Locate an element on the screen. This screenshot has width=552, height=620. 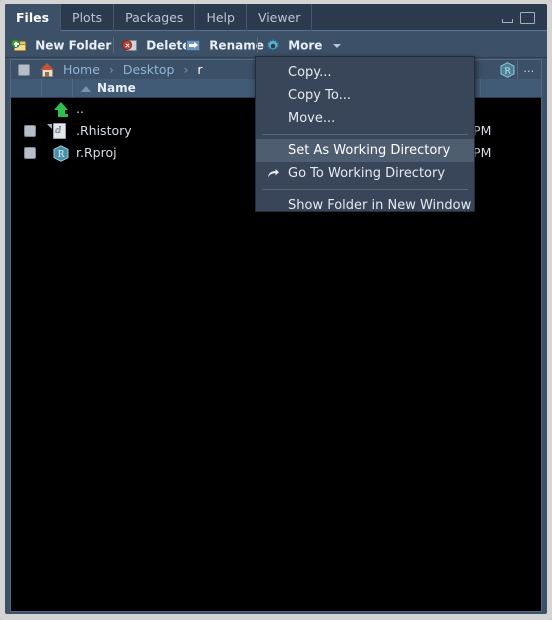
tab-help-label: Help is located at coordinates (220, 17).